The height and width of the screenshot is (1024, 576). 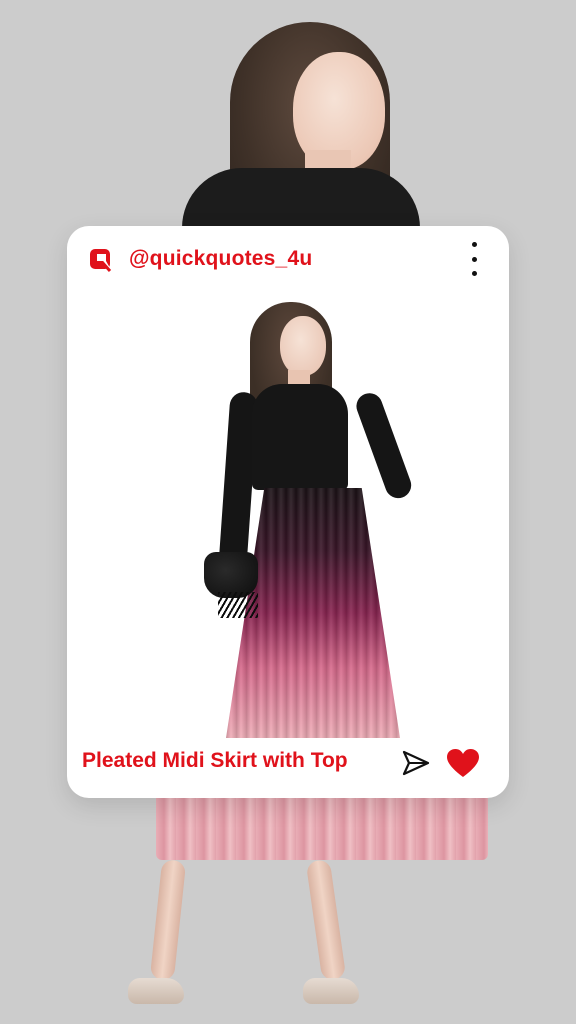 I want to click on heart-icon, so click(x=463, y=763).